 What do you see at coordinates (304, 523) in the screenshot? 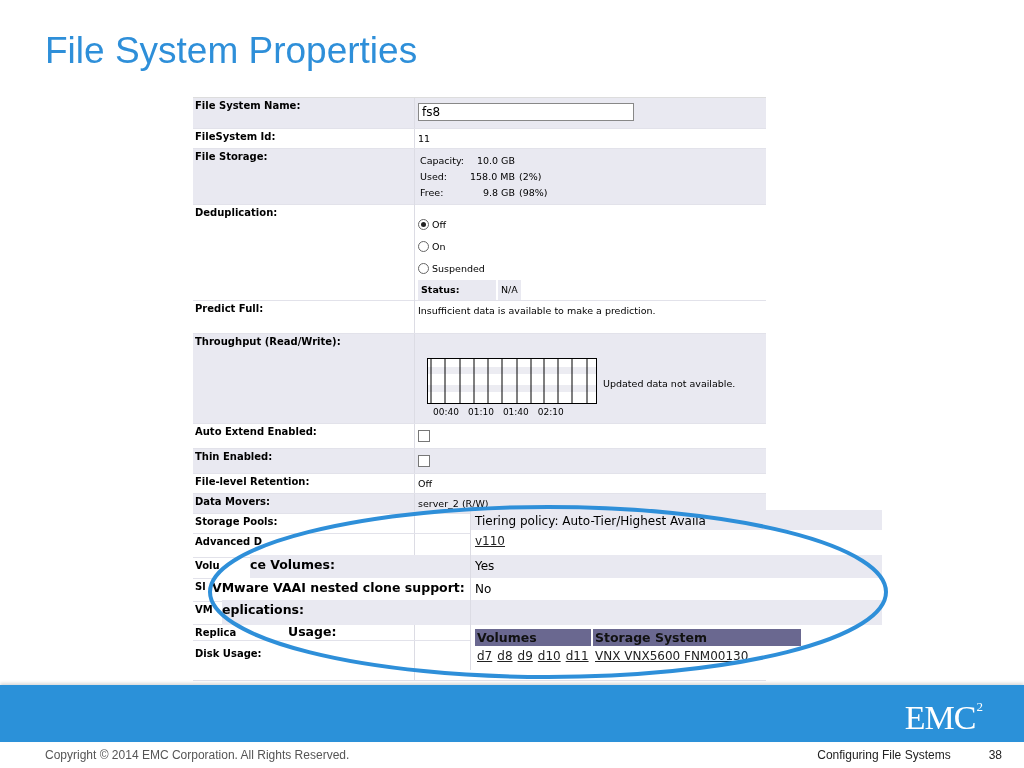
I see `property-label: Storage Pools:` at bounding box center [304, 523].